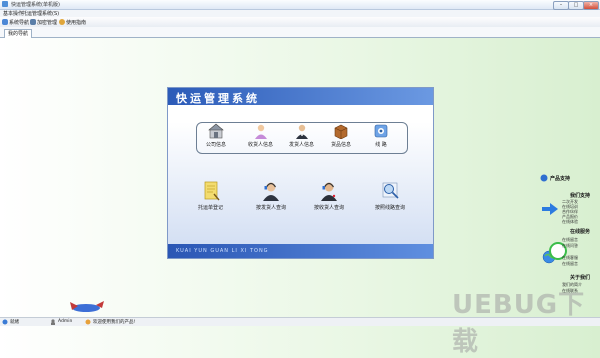 This screenshot has width=600, height=358. I want to click on goods-info-label: 货品信息, so click(341, 145).